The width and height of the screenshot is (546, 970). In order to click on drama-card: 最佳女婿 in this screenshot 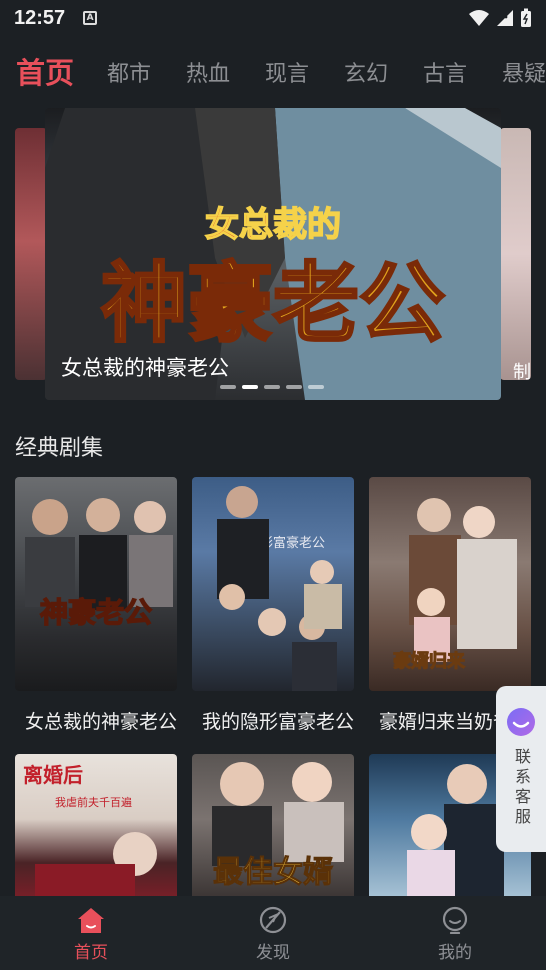, I will do `click(273, 826)`.